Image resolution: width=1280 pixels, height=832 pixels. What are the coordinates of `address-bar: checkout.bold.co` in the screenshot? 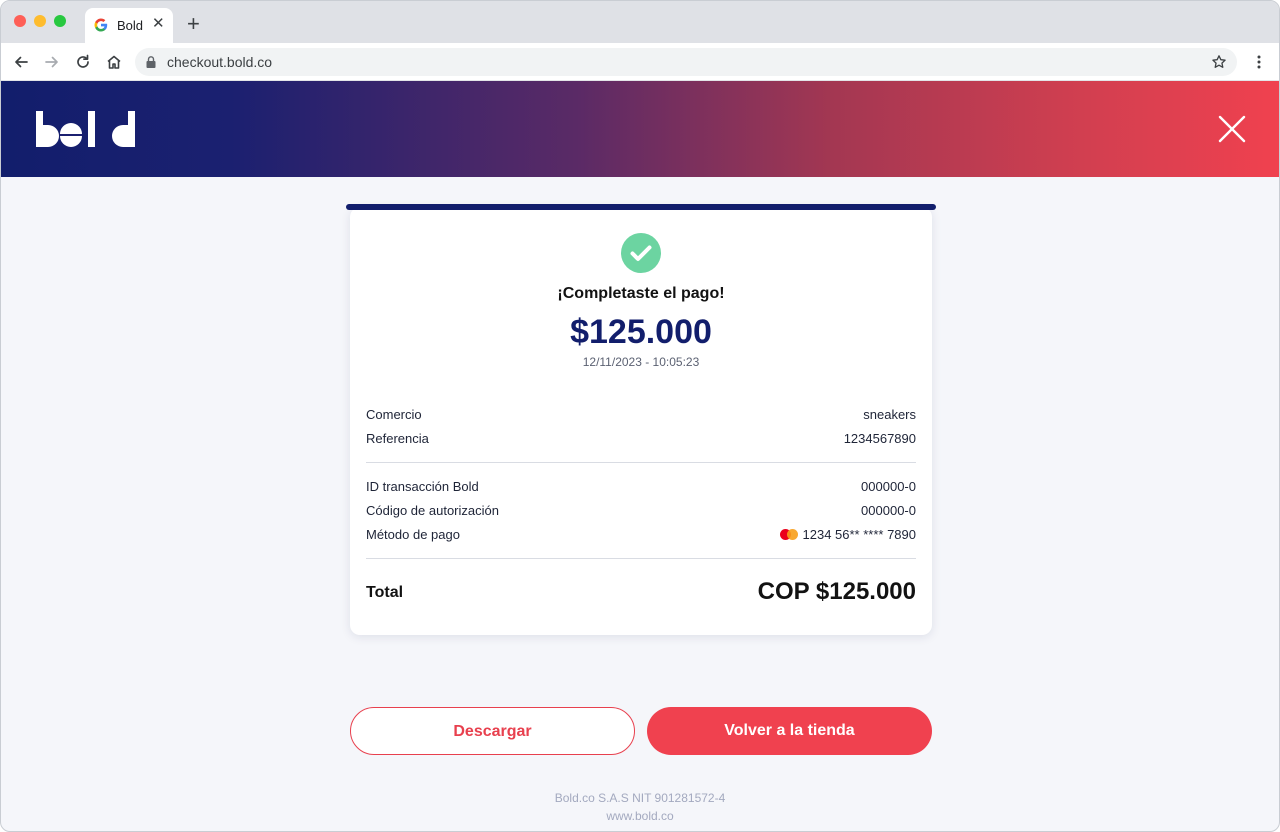 It's located at (686, 62).